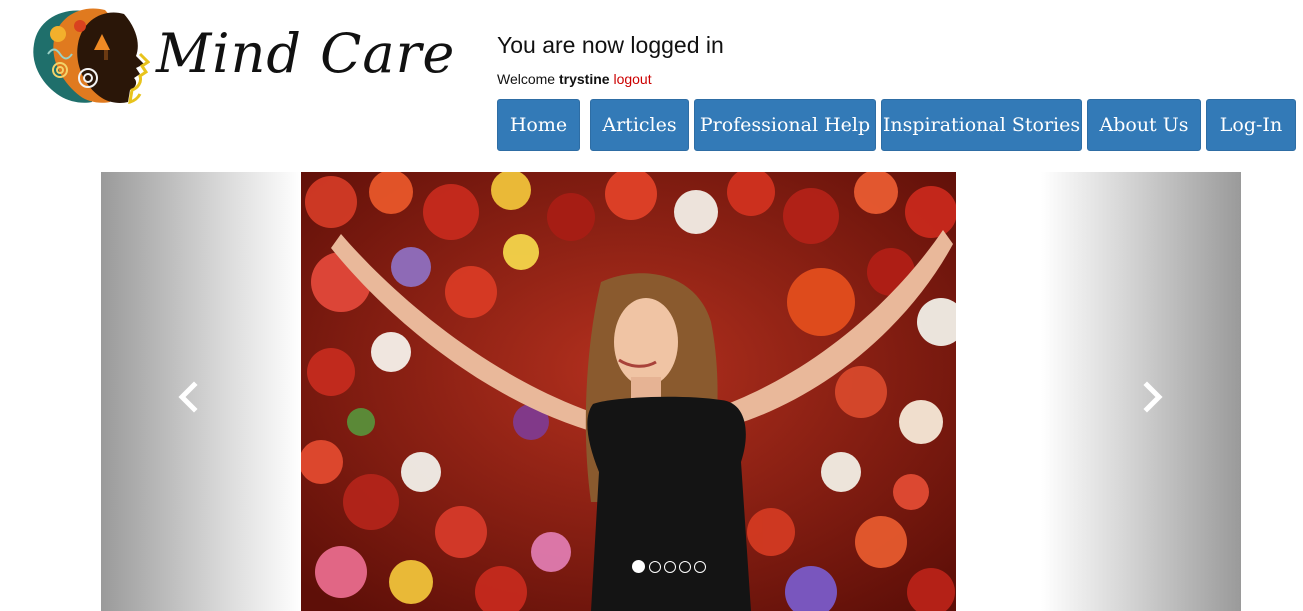 Image resolution: width=1303 pixels, height=611 pixels. What do you see at coordinates (584, 79) in the screenshot?
I see `username: trystine` at bounding box center [584, 79].